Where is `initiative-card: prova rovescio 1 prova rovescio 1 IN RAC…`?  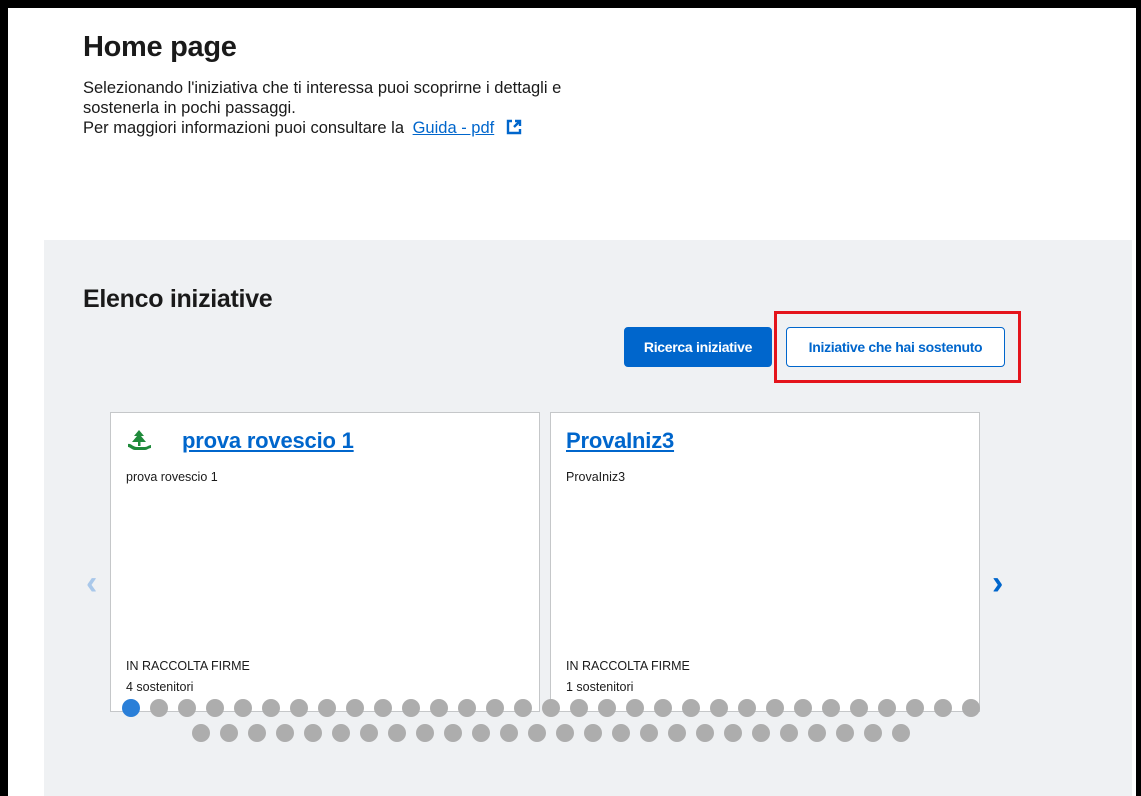
initiative-card: prova rovescio 1 prova rovescio 1 IN RAC… is located at coordinates (325, 562).